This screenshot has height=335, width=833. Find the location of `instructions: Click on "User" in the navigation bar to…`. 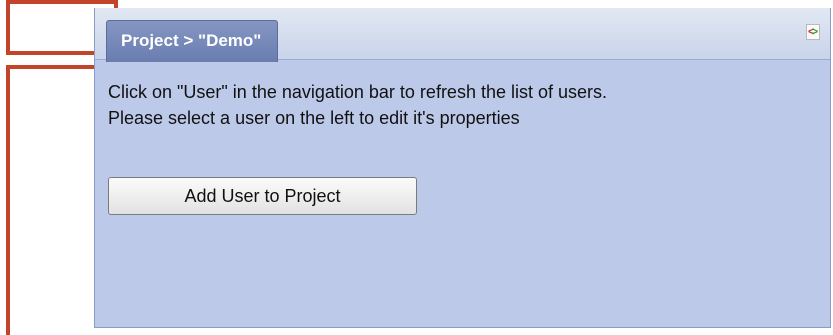

instructions: Click on "User" in the navigation bar to… is located at coordinates (464, 105).